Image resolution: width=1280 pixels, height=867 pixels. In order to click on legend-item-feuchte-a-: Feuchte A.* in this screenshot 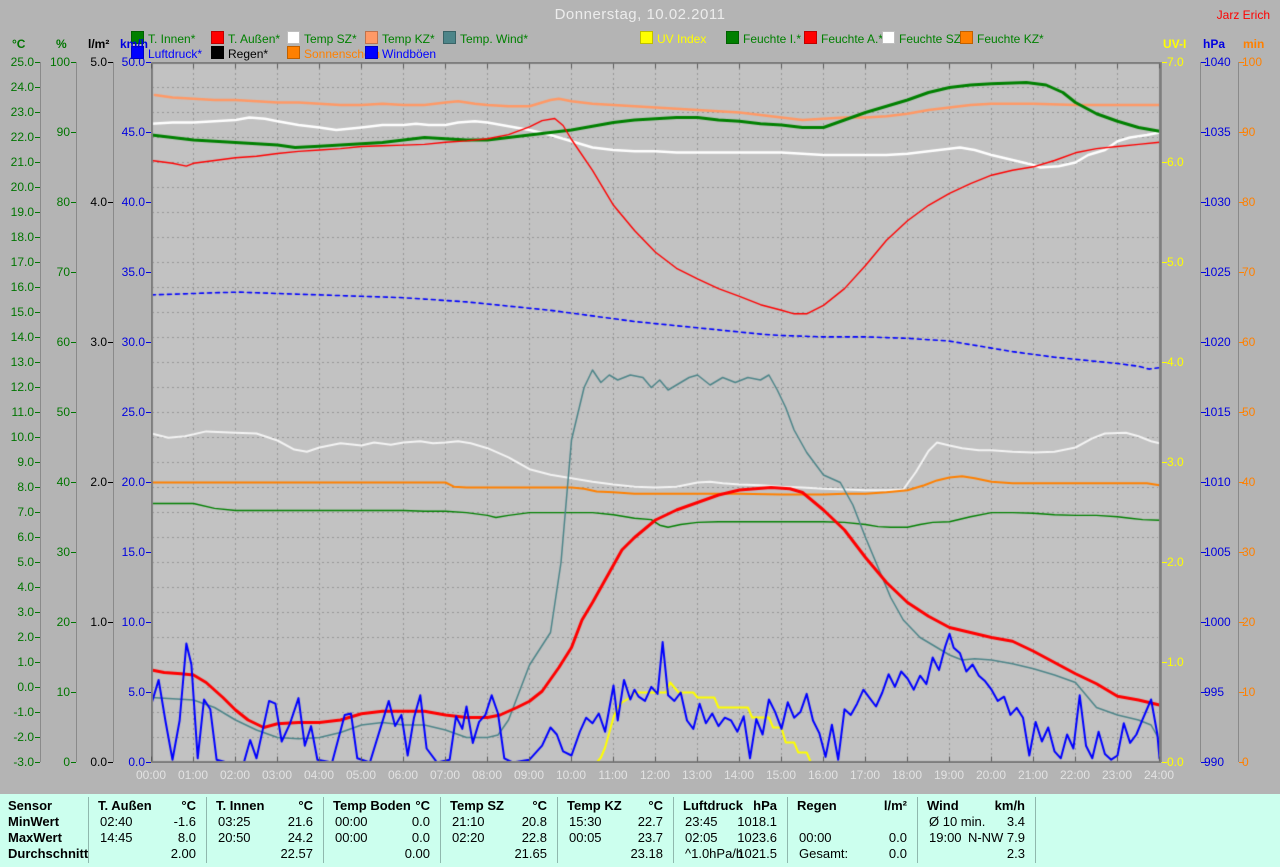, I will do `click(843, 38)`.